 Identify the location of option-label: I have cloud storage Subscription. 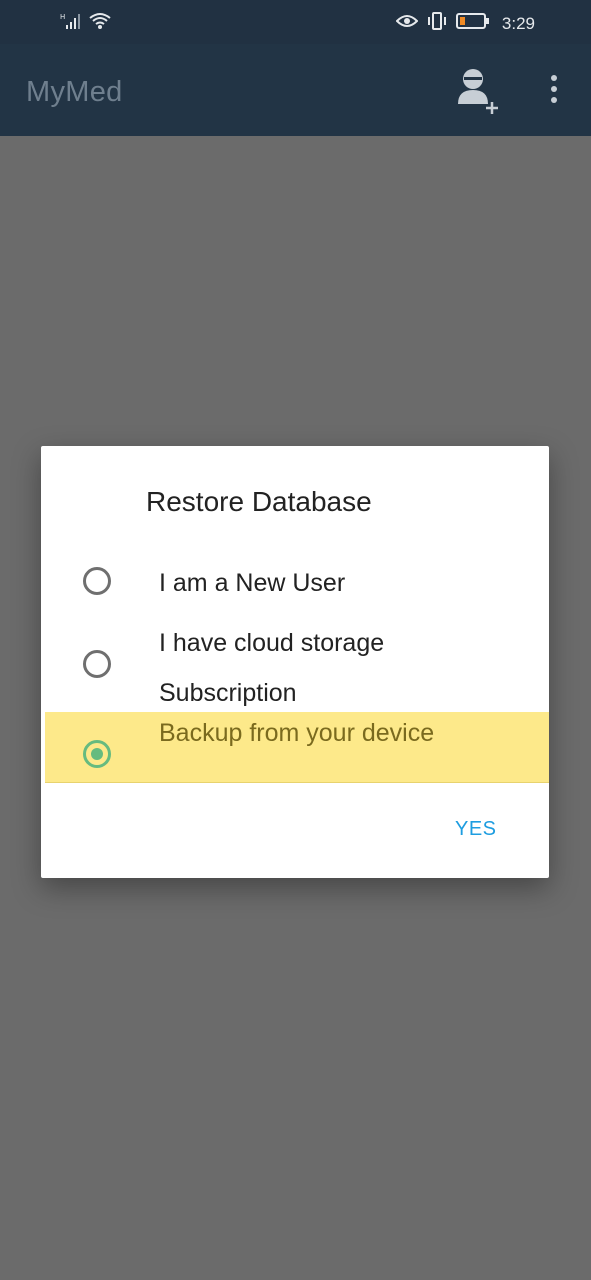
(272, 668).